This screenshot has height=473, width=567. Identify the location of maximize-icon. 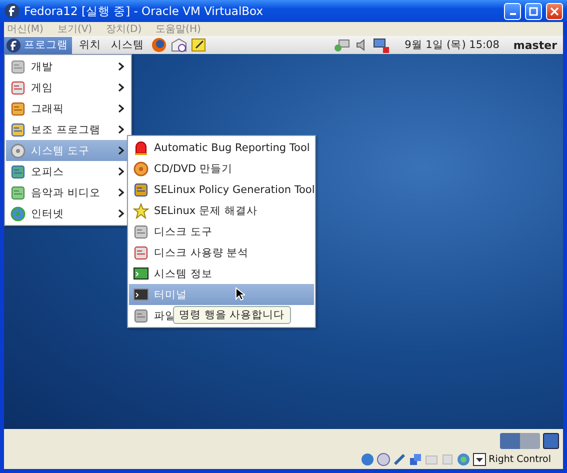
(533, 11).